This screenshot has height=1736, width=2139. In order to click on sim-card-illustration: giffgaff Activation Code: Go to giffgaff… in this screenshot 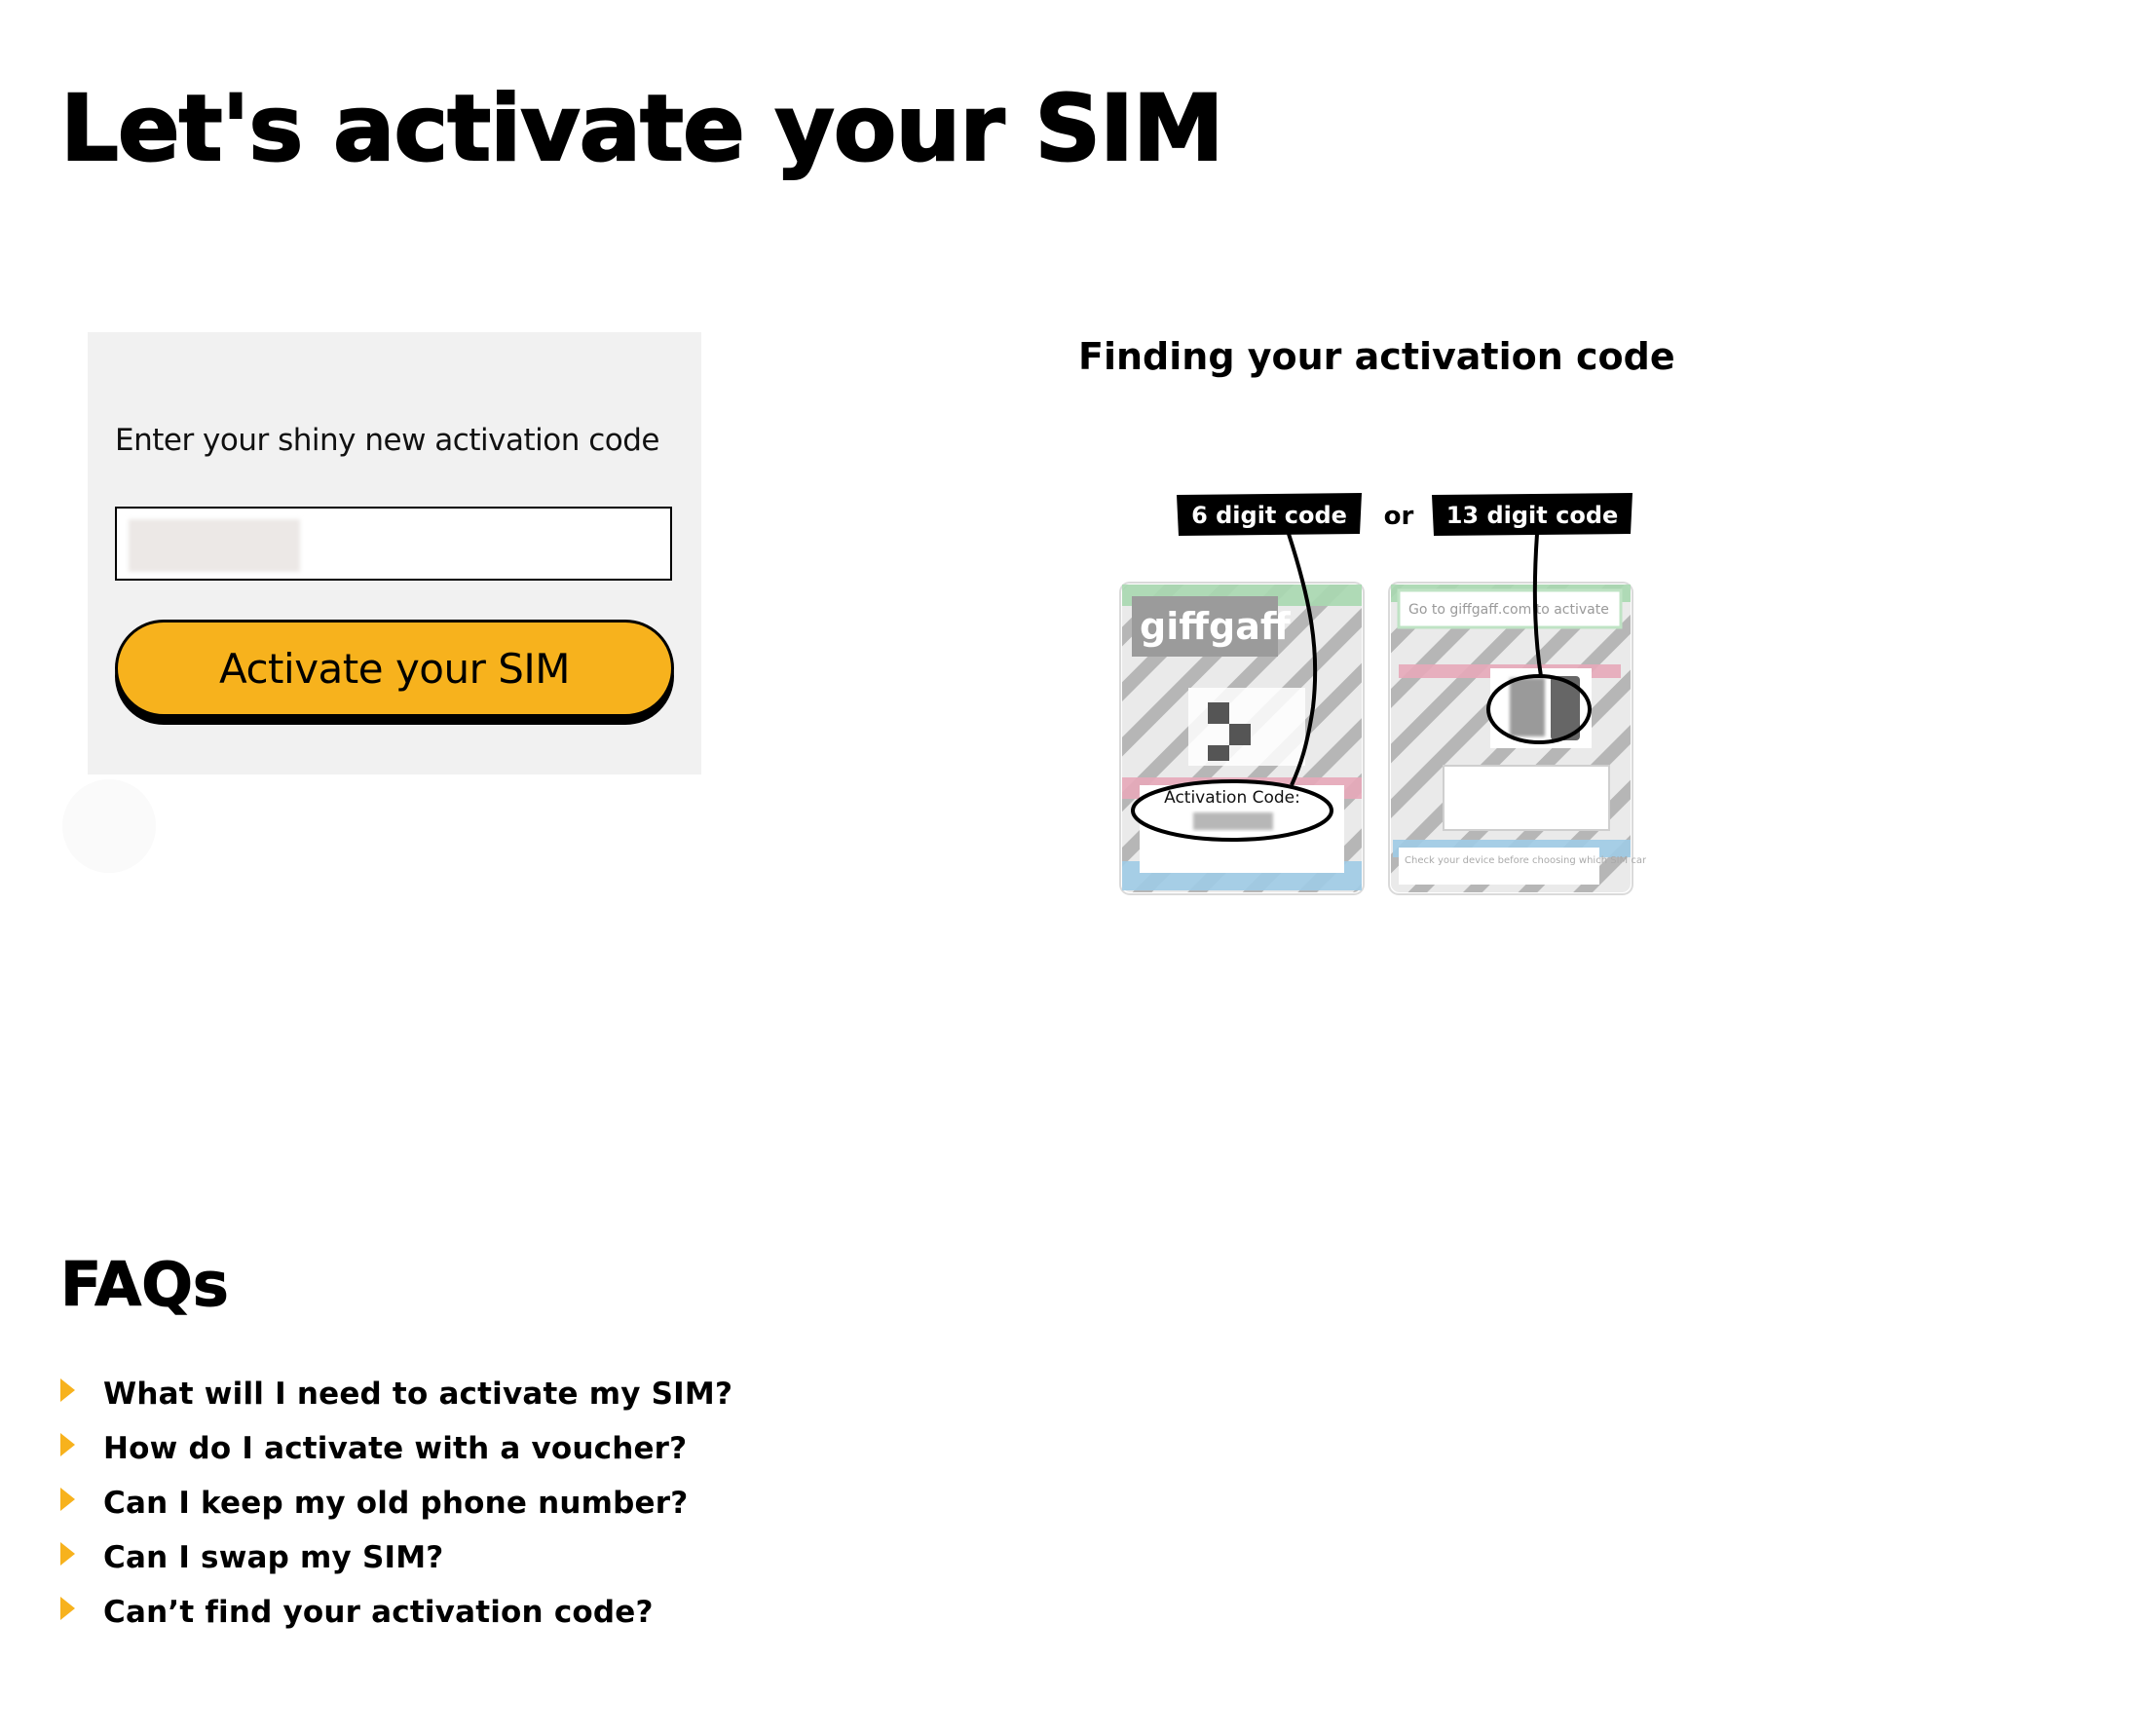, I will do `click(1382, 694)`.